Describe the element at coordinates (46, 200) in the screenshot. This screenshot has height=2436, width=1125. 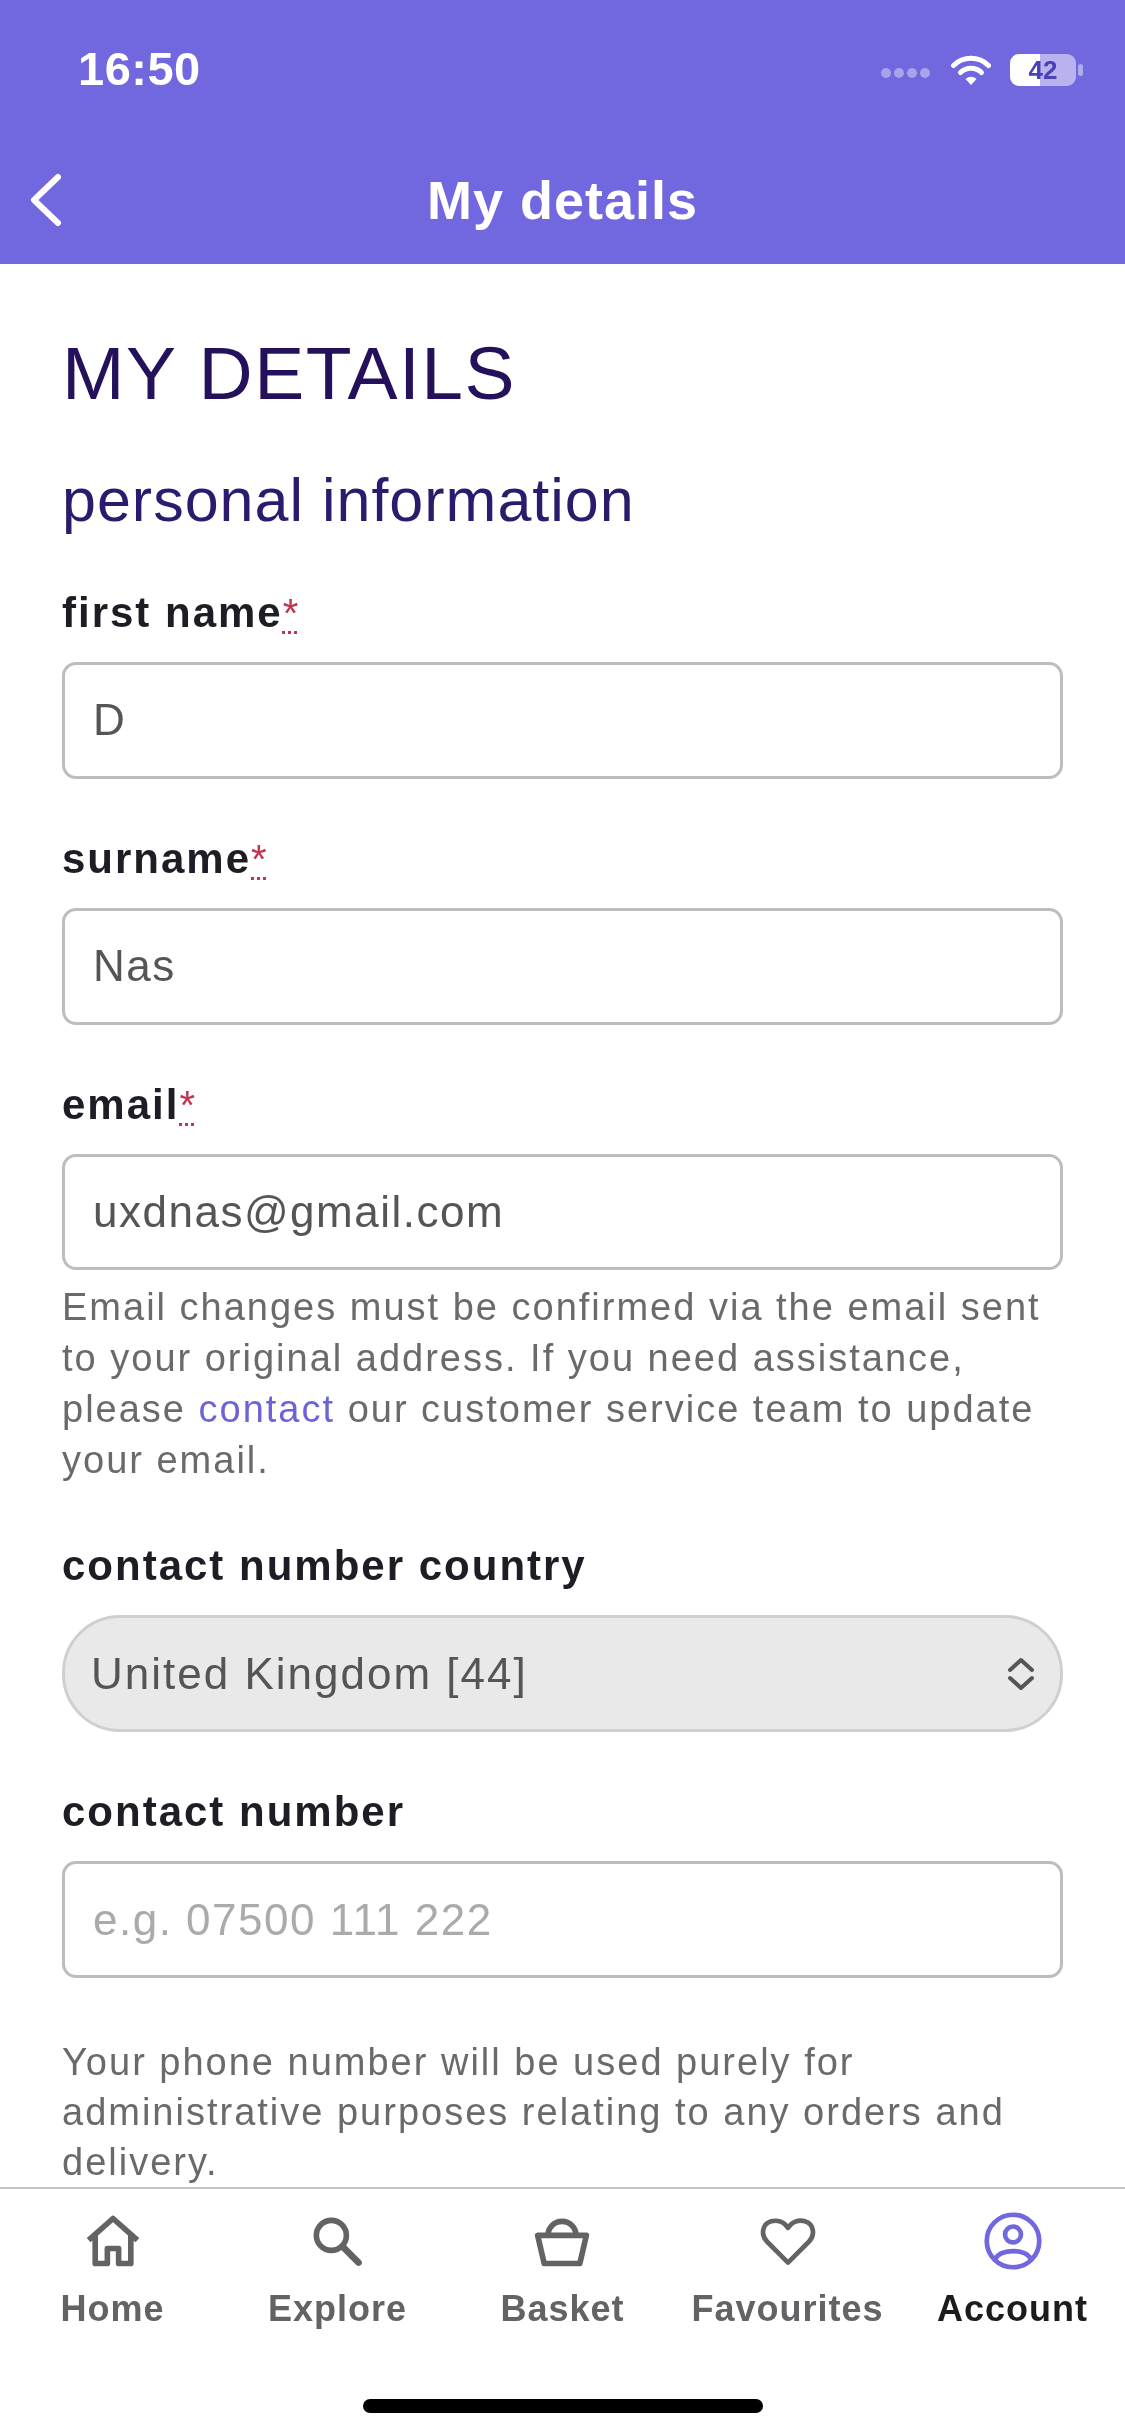
I see `chevron-left-icon` at that location.